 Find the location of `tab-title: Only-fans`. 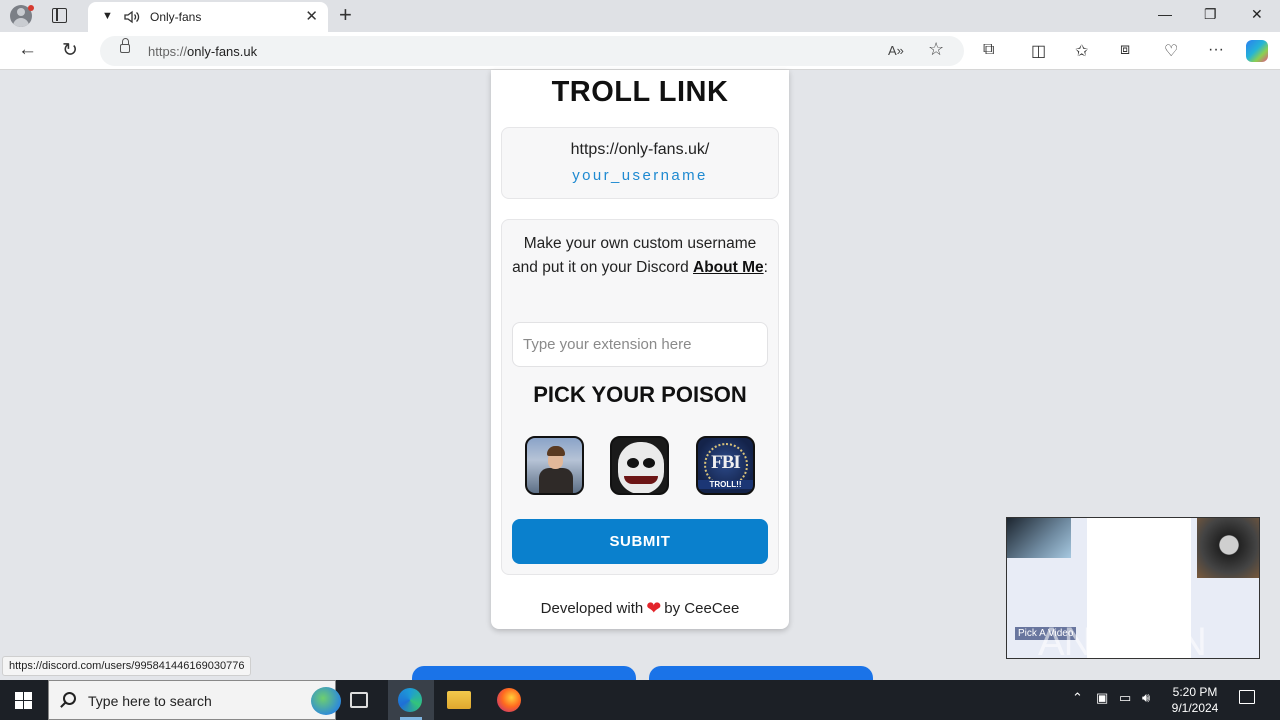

tab-title: Only-fans is located at coordinates (176, 17).